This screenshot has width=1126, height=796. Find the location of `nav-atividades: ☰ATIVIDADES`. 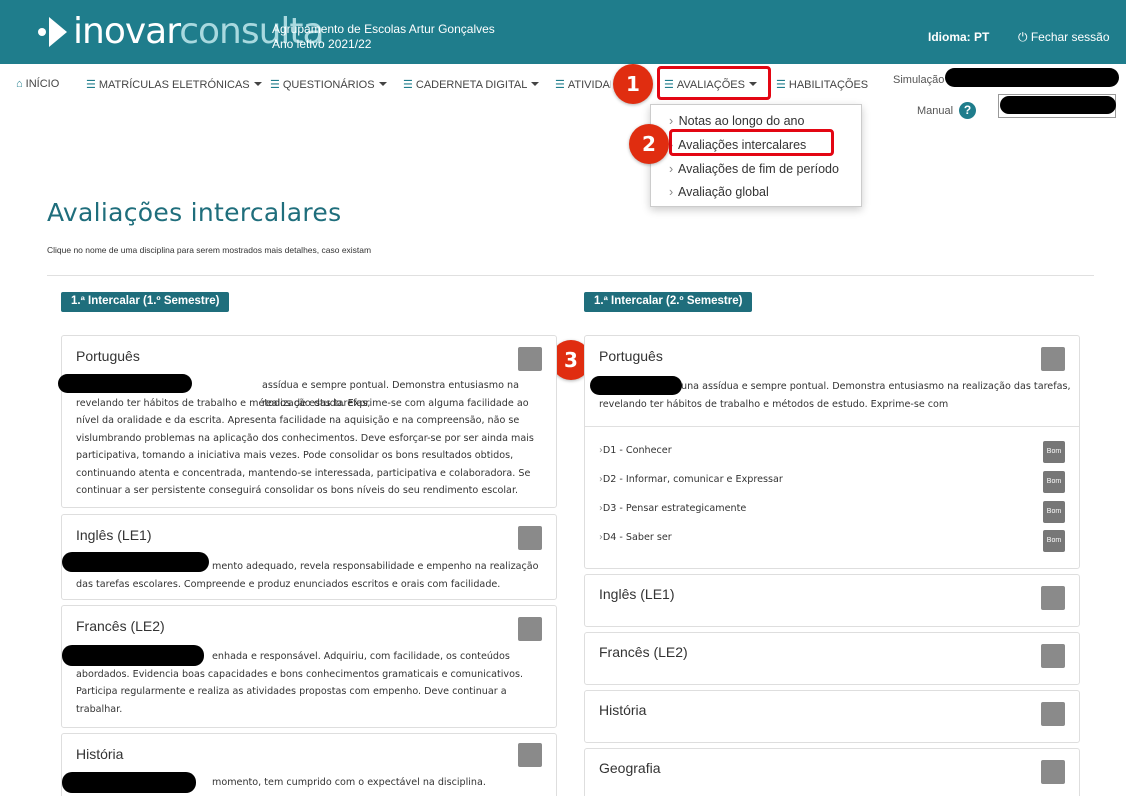

nav-atividades: ☰ATIVIDADES is located at coordinates (583, 84).